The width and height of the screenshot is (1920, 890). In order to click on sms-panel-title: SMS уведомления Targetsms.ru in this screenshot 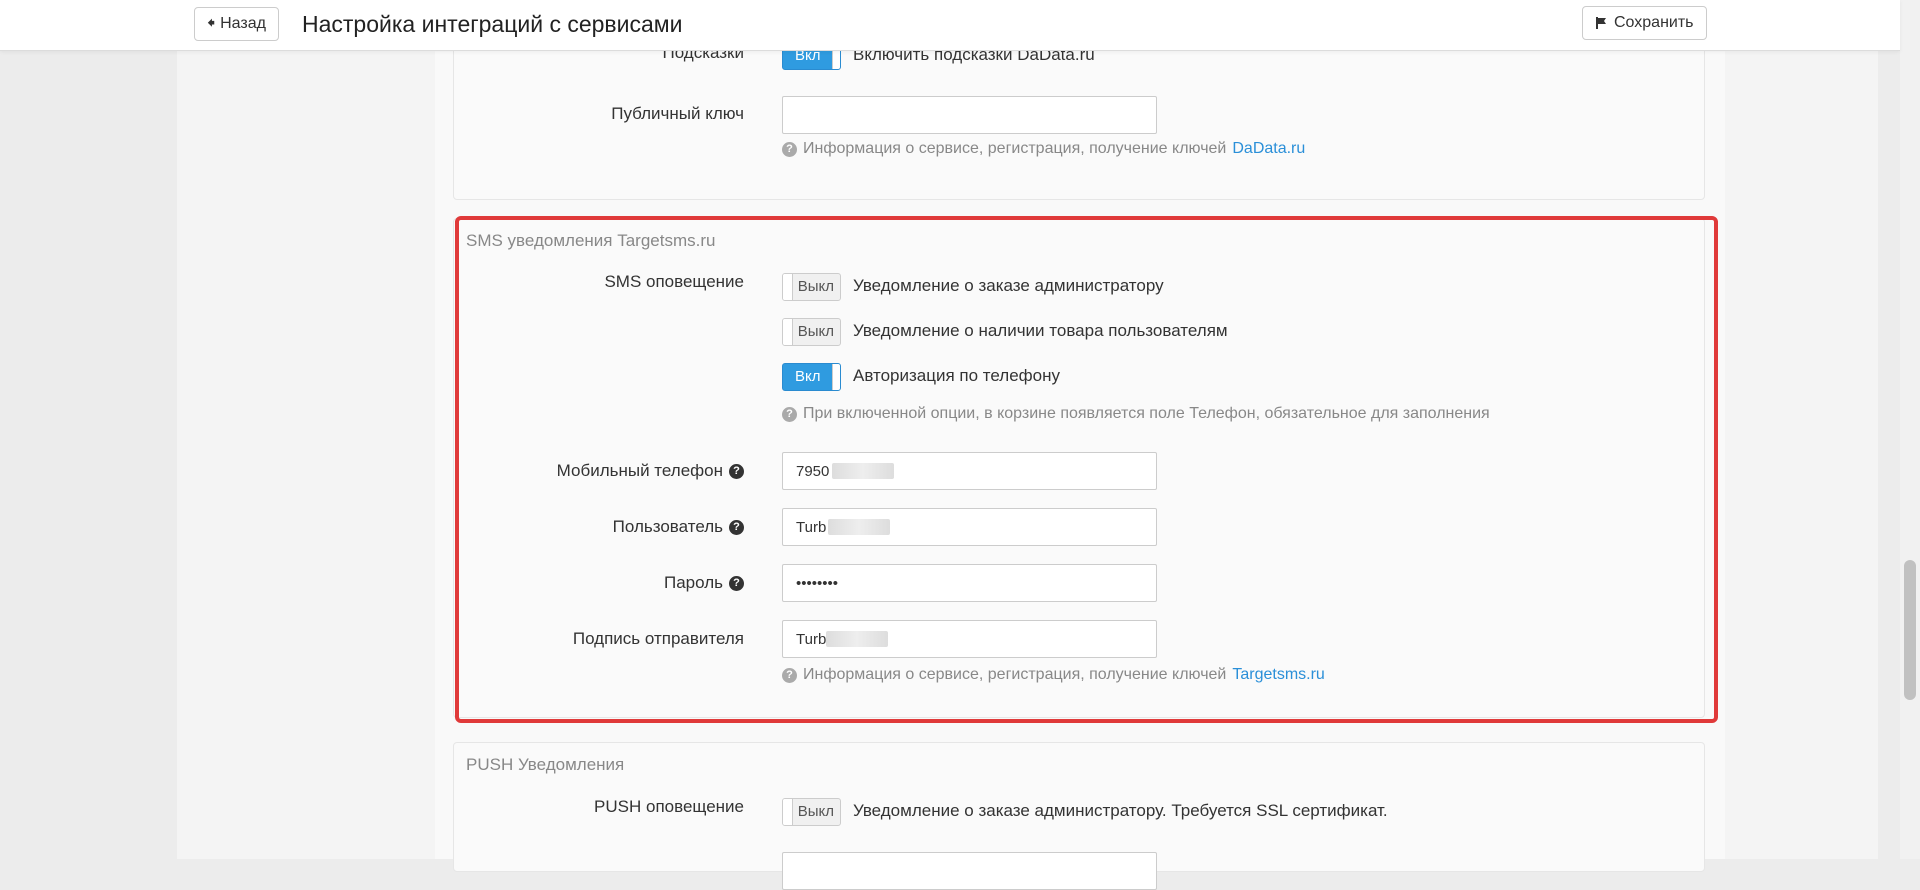, I will do `click(591, 240)`.